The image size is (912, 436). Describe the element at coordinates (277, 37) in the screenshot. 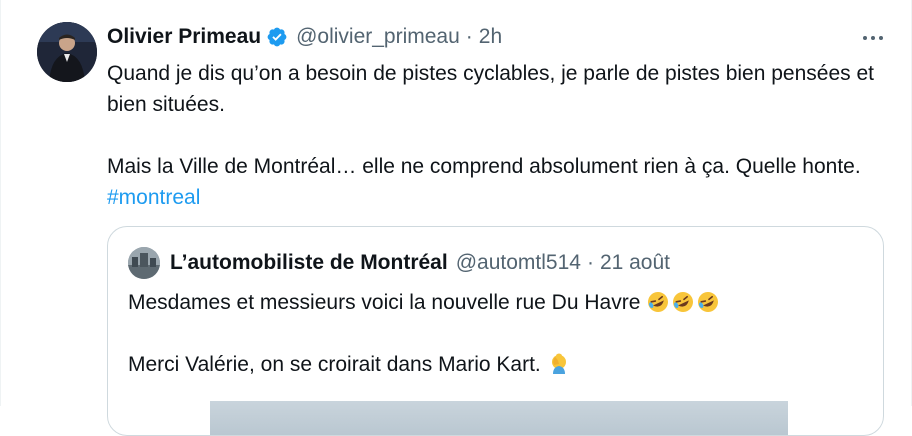

I see `verified-badge-icon` at that location.